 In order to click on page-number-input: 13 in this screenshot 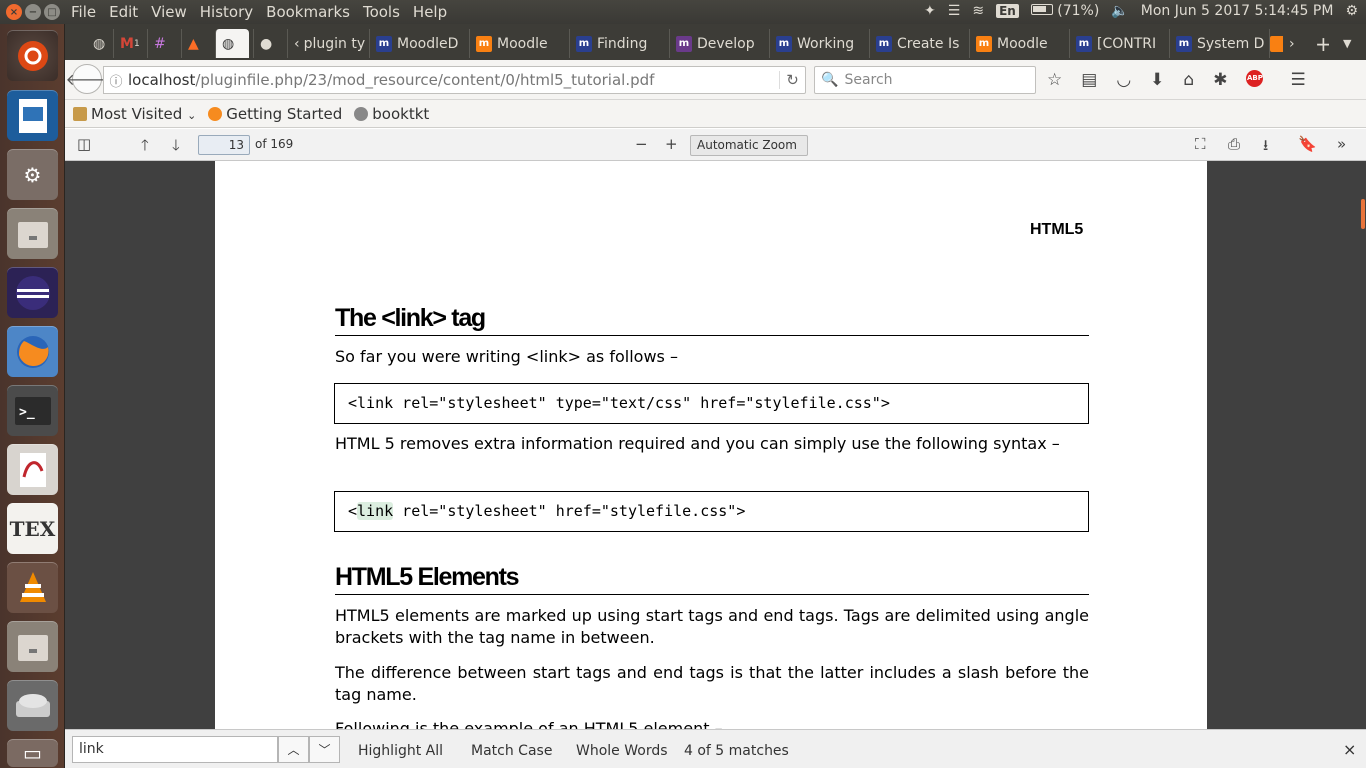, I will do `click(224, 145)`.